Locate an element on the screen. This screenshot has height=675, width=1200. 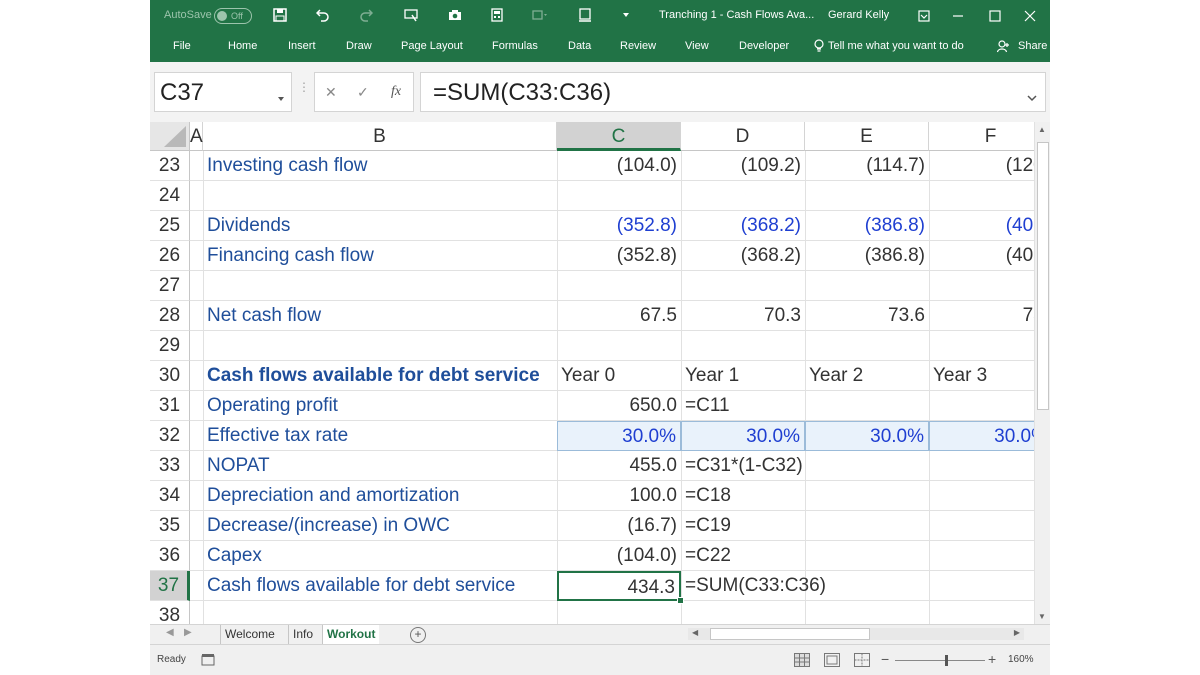
cell-b32: Effective tax rate is located at coordinates (380, 436).